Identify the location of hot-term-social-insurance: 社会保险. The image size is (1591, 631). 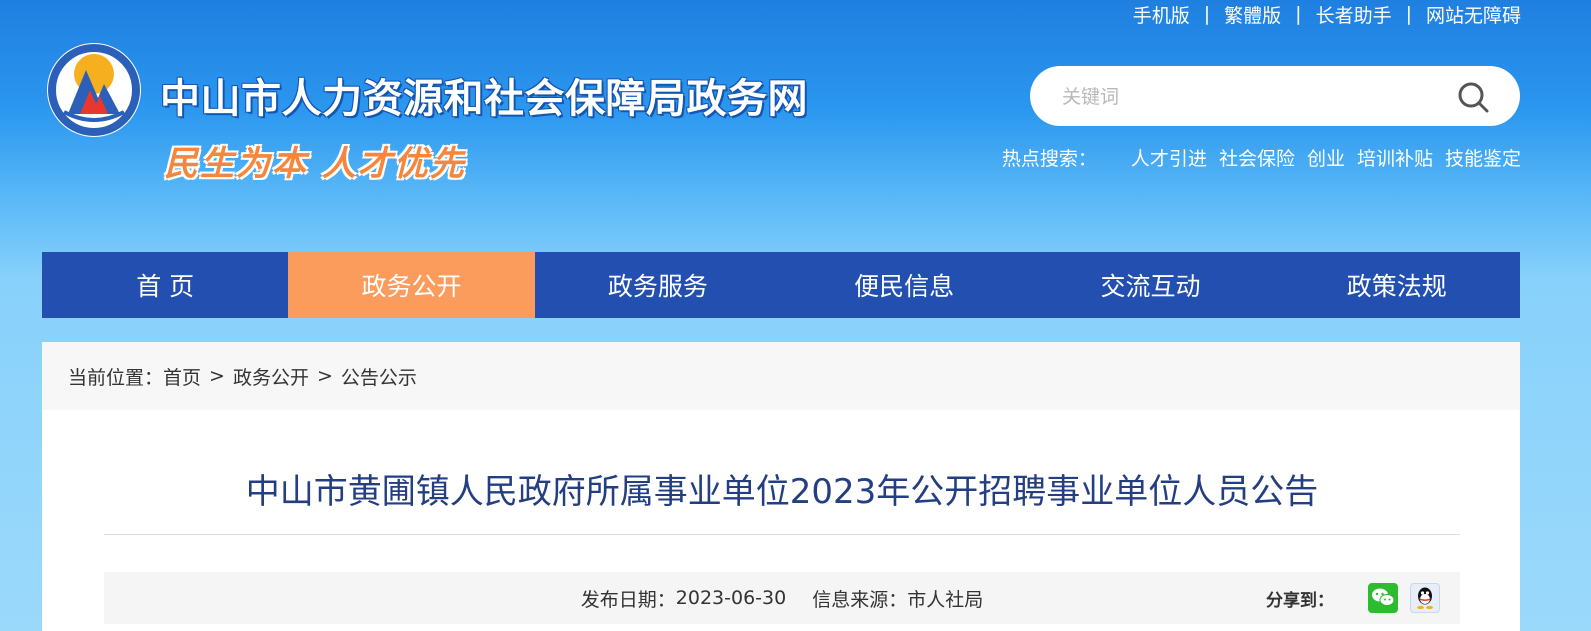
(1257, 157).